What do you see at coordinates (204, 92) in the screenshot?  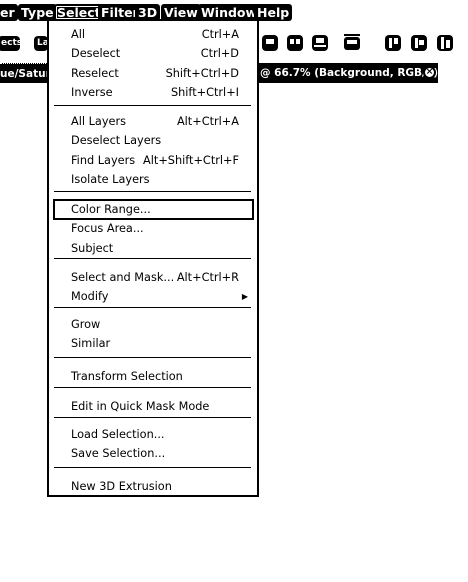 I see `menu-item-shortcut: Shift+Ctrl+I` at bounding box center [204, 92].